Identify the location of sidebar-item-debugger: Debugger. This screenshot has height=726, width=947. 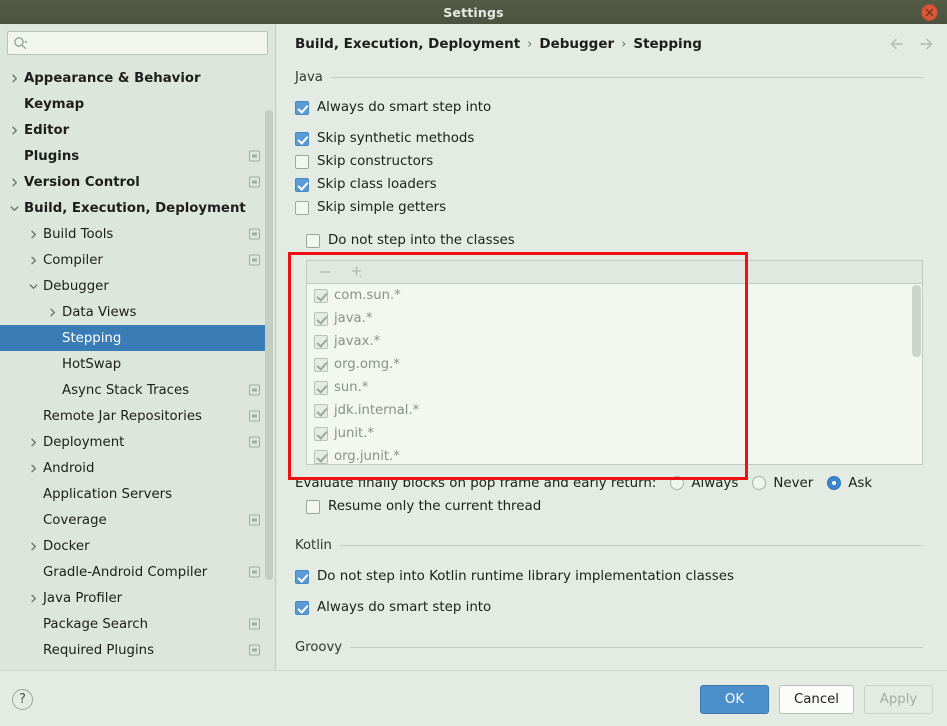
(133, 286).